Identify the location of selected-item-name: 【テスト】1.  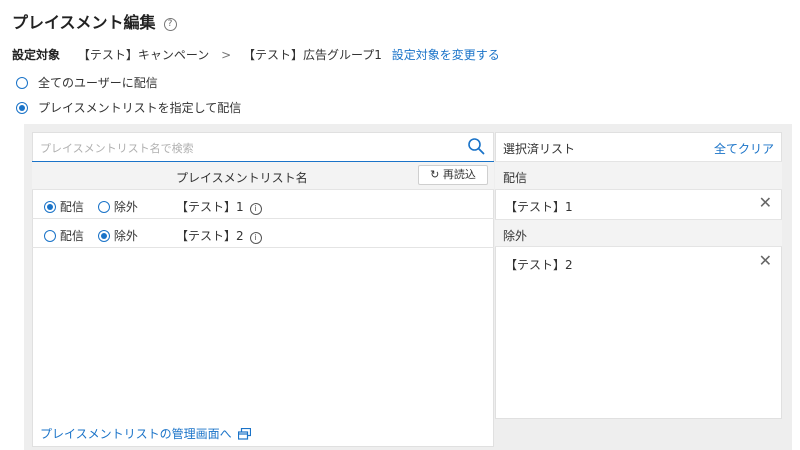
(539, 207).